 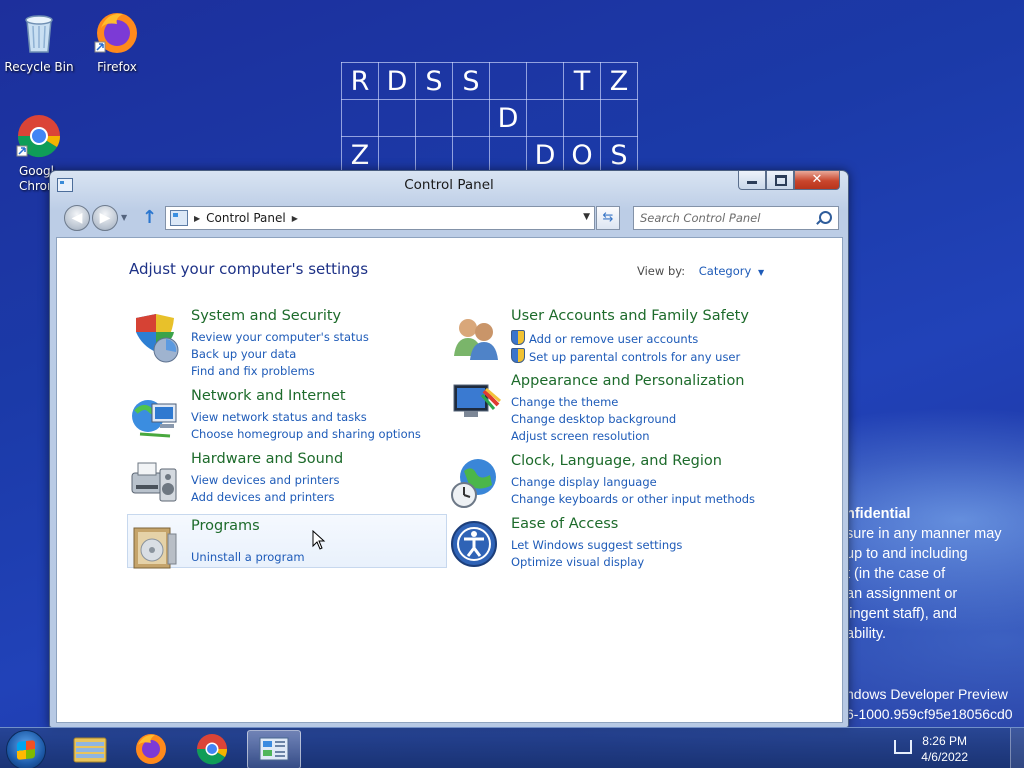 I want to click on recent-pages-dropdown: ▼, so click(x=124, y=217).